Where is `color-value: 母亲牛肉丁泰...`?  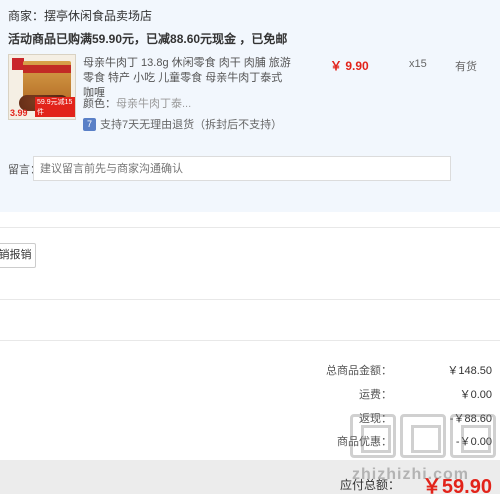
color-value: 母亲牛肉丁泰... is located at coordinates (154, 104).